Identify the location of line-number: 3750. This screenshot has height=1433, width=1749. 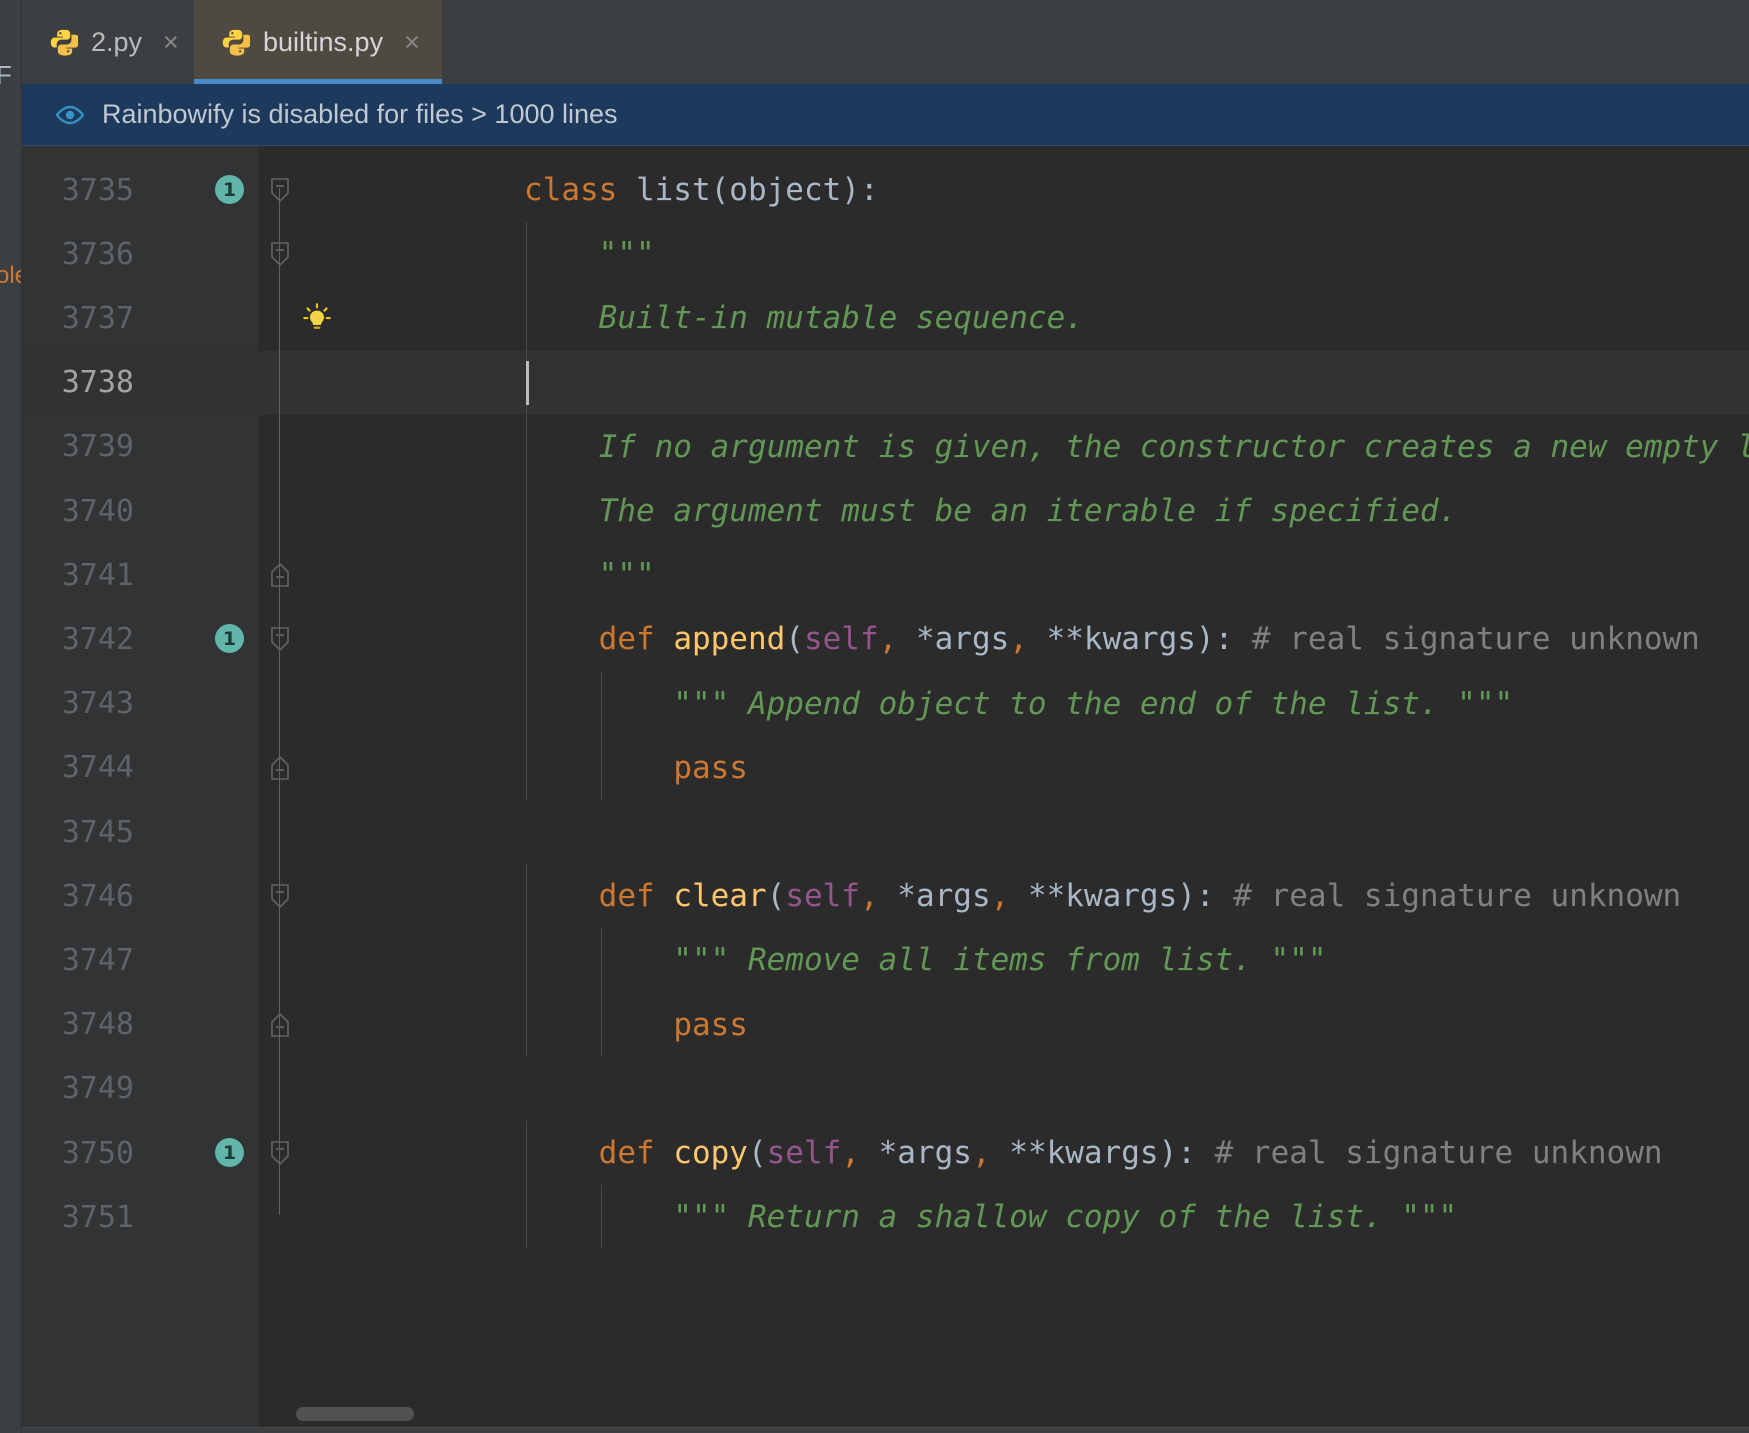
(97, 1153).